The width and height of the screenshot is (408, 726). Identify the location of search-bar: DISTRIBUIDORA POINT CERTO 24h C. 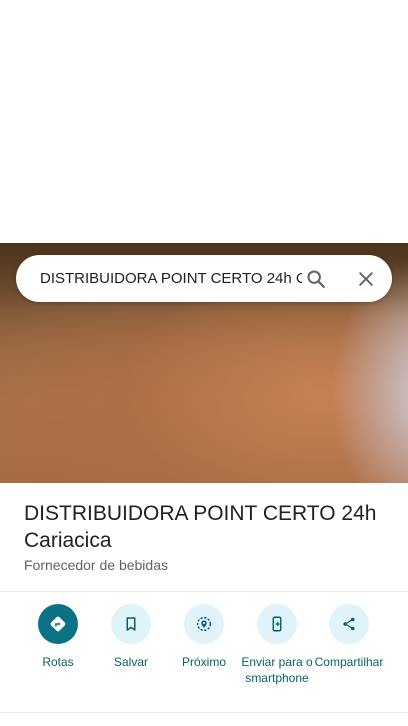
(204, 278).